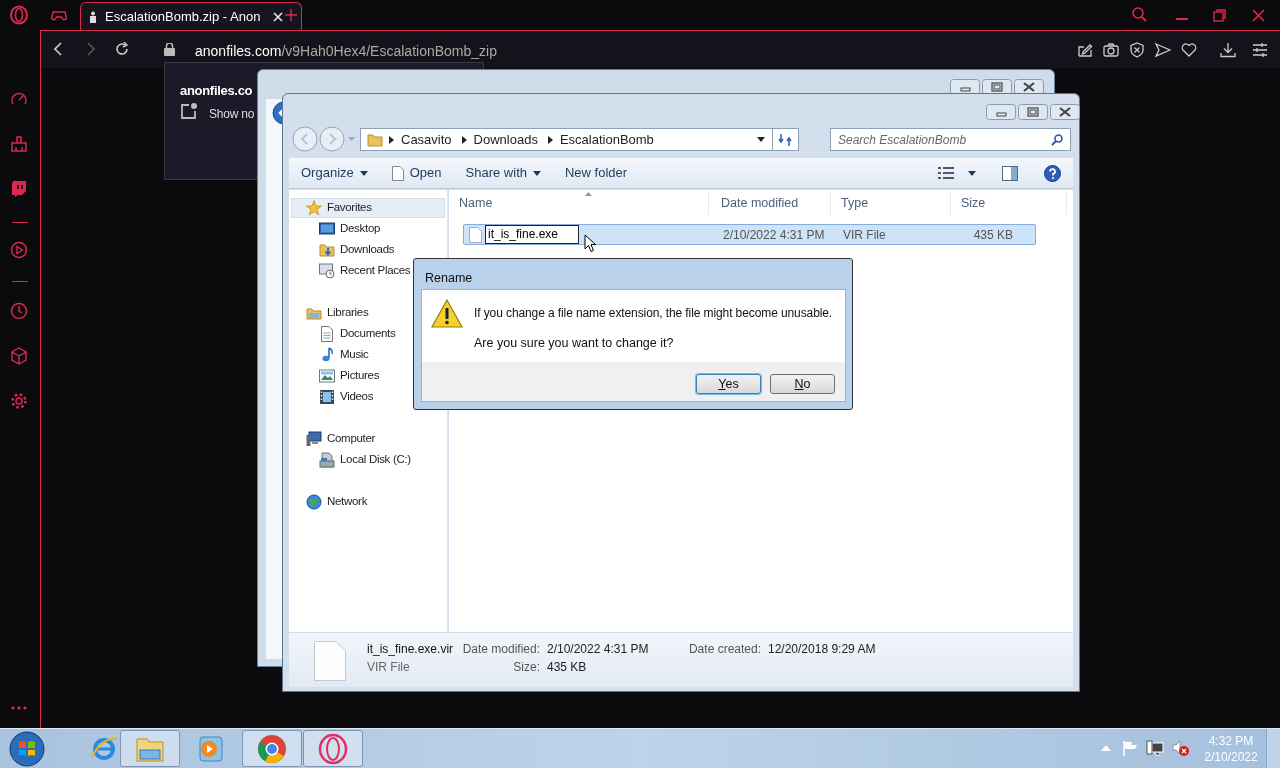  What do you see at coordinates (598, 649) in the screenshot?
I see `field-value: 2/10/2022 4:31 PM` at bounding box center [598, 649].